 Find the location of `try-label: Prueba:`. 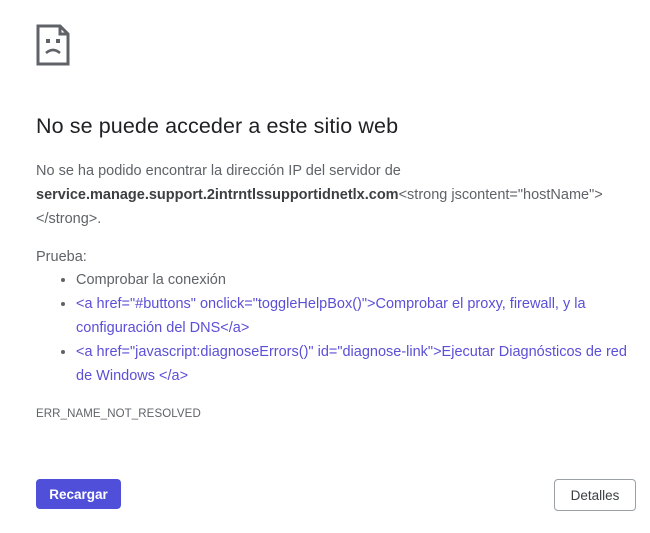

try-label: Prueba: is located at coordinates (61, 257).